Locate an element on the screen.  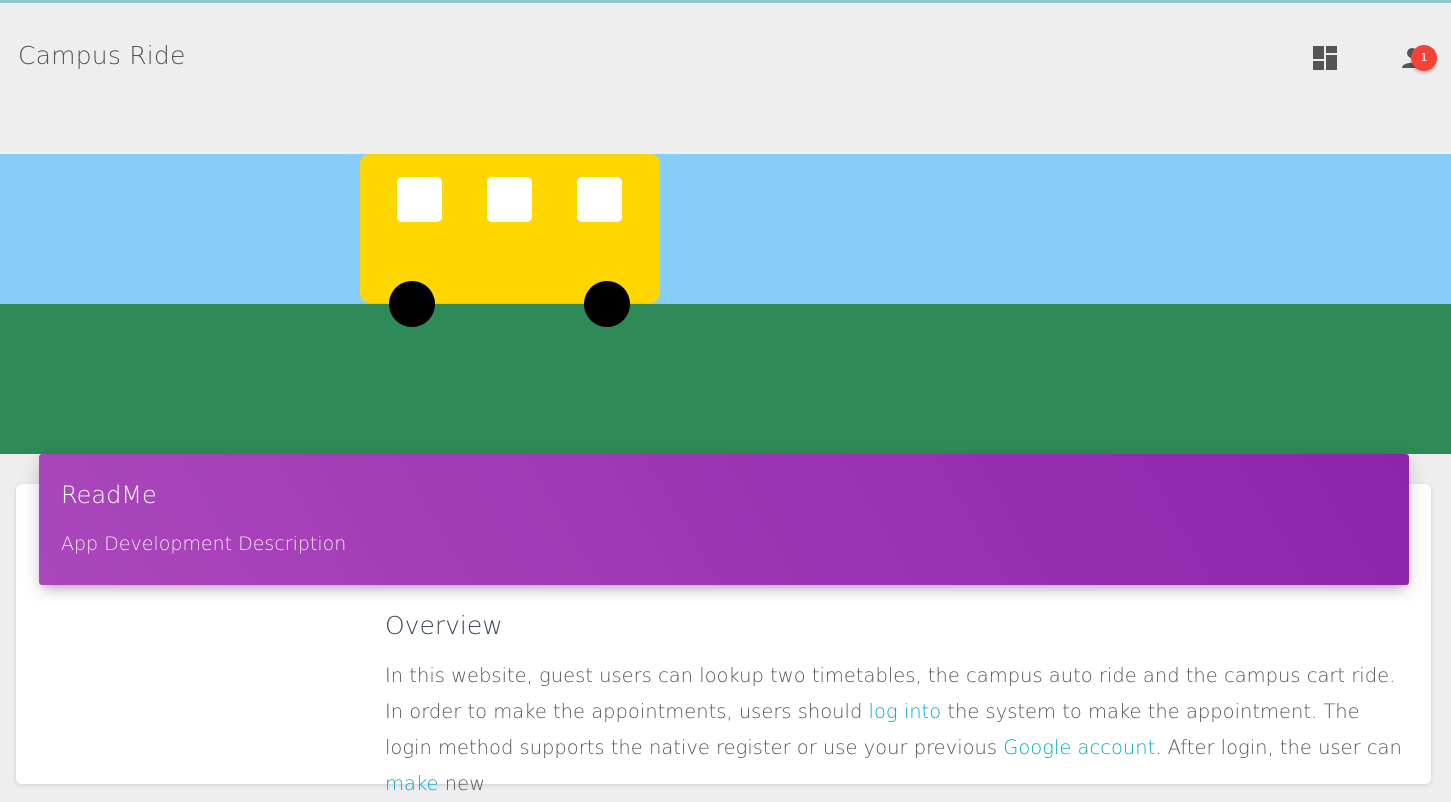
overview-heading: Overview is located at coordinates (444, 625).